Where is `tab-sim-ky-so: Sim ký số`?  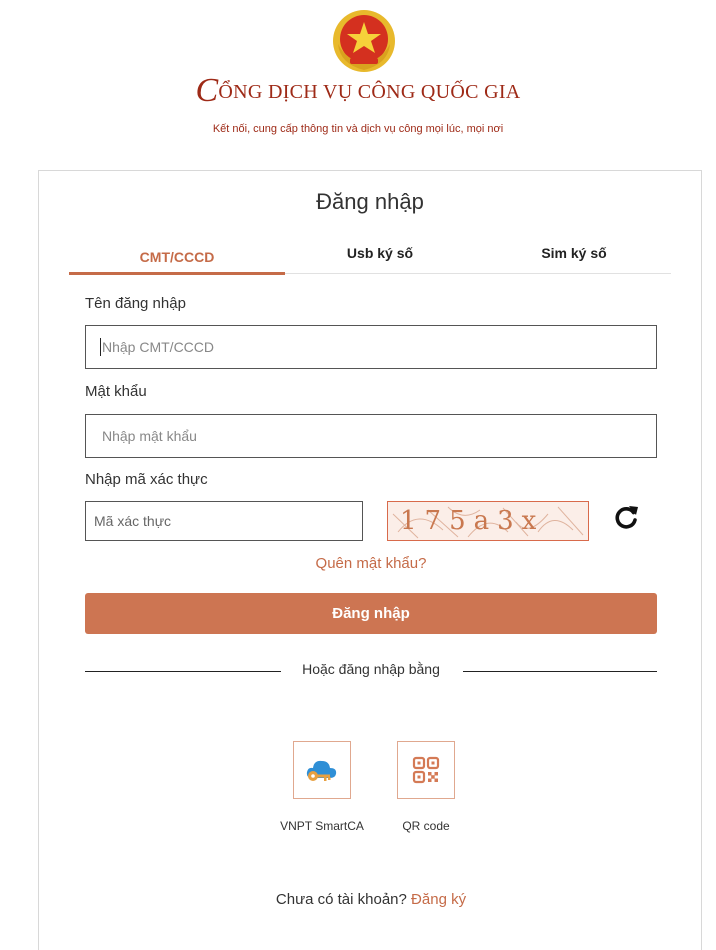
tab-sim-ky-so: Sim ký số is located at coordinates (574, 255).